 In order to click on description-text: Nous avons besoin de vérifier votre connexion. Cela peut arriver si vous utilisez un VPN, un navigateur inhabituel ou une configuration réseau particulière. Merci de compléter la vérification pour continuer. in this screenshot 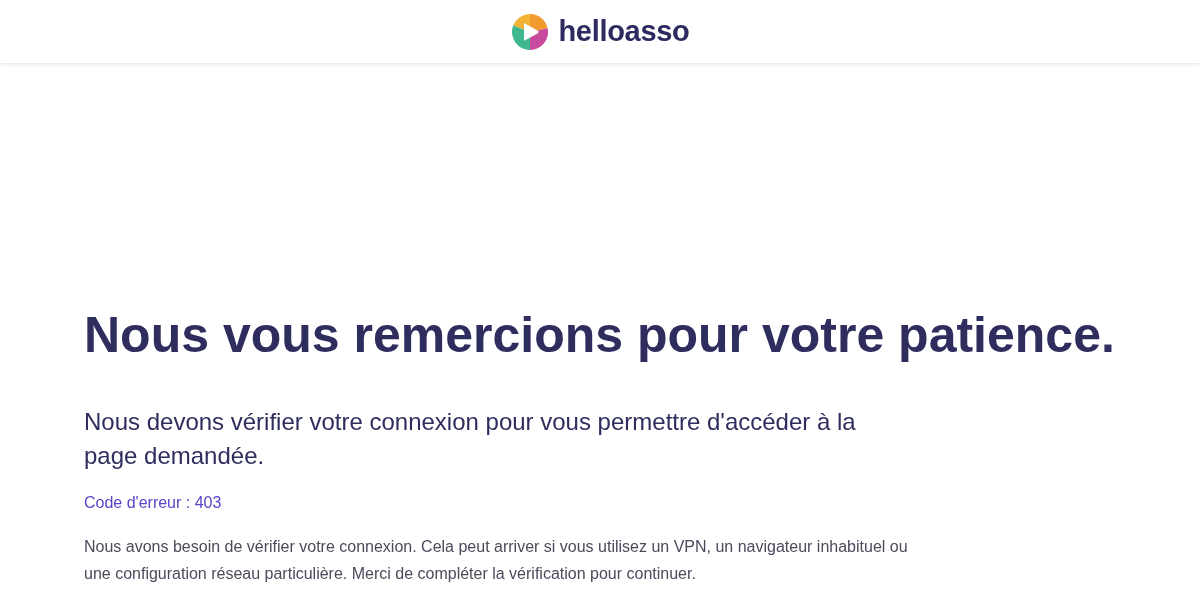, I will do `click(496, 560)`.